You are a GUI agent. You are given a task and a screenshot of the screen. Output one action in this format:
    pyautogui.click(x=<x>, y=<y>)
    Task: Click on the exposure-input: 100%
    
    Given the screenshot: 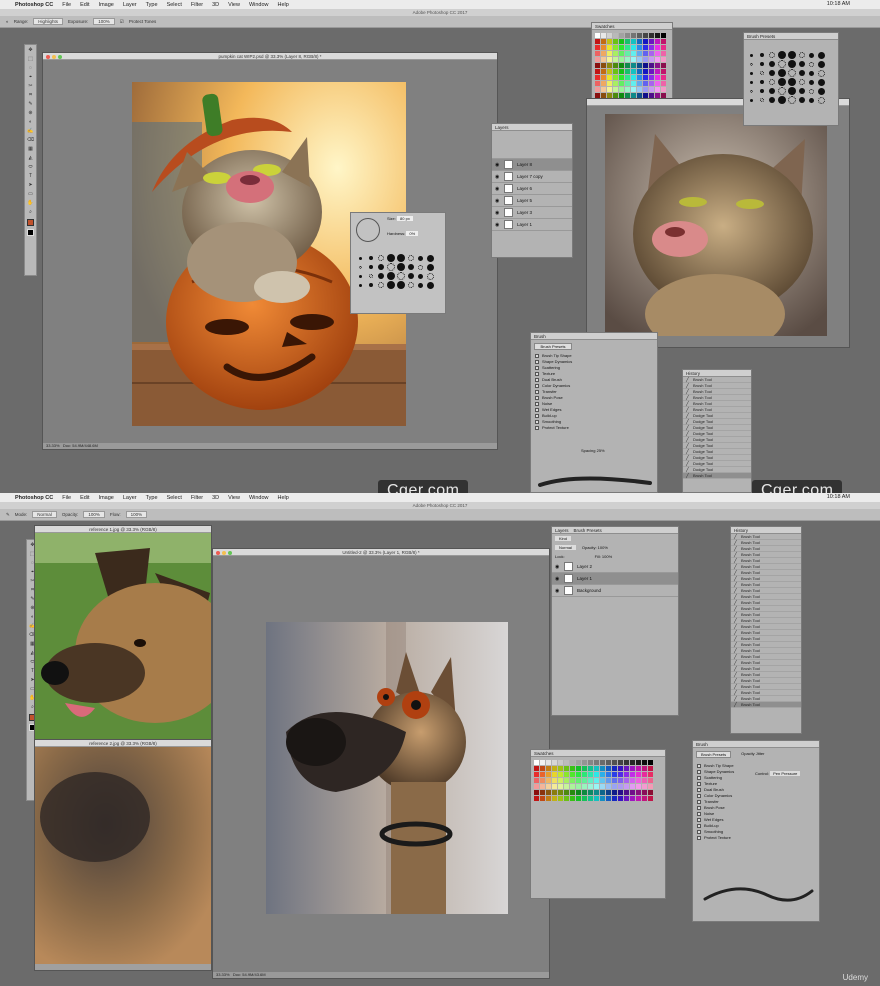 What is the action you would take?
    pyautogui.click(x=104, y=21)
    